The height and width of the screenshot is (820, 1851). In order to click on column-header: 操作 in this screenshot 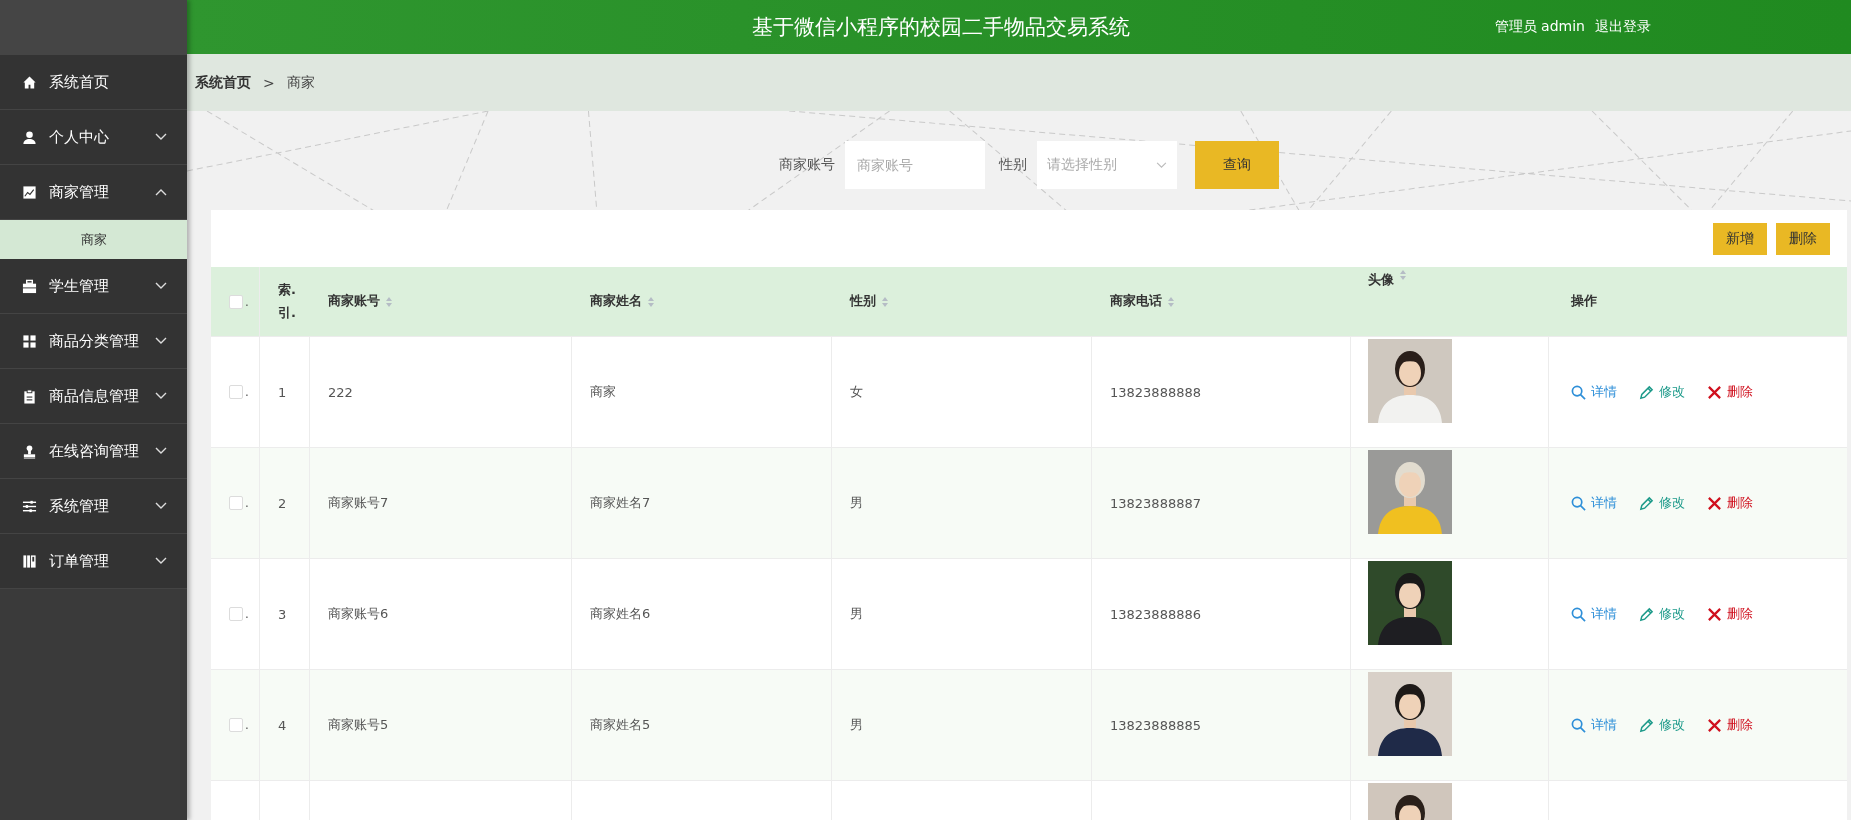, I will do `click(1584, 301)`.